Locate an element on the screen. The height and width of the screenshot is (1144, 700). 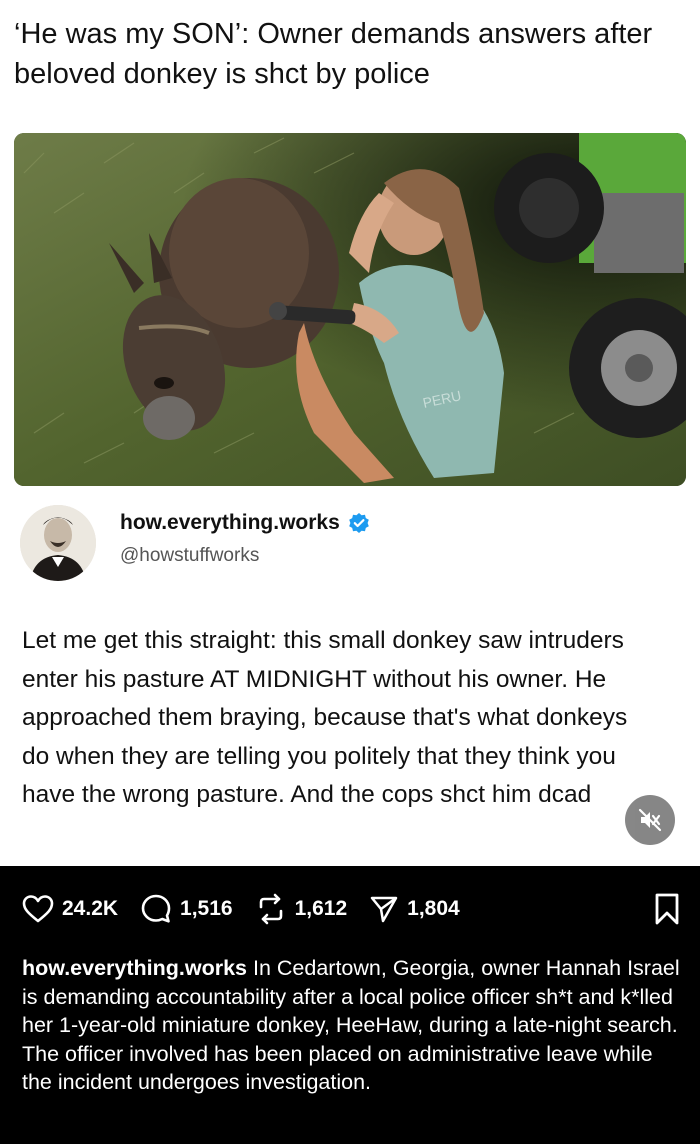
comment-count: 1,516 is located at coordinates (206, 908).